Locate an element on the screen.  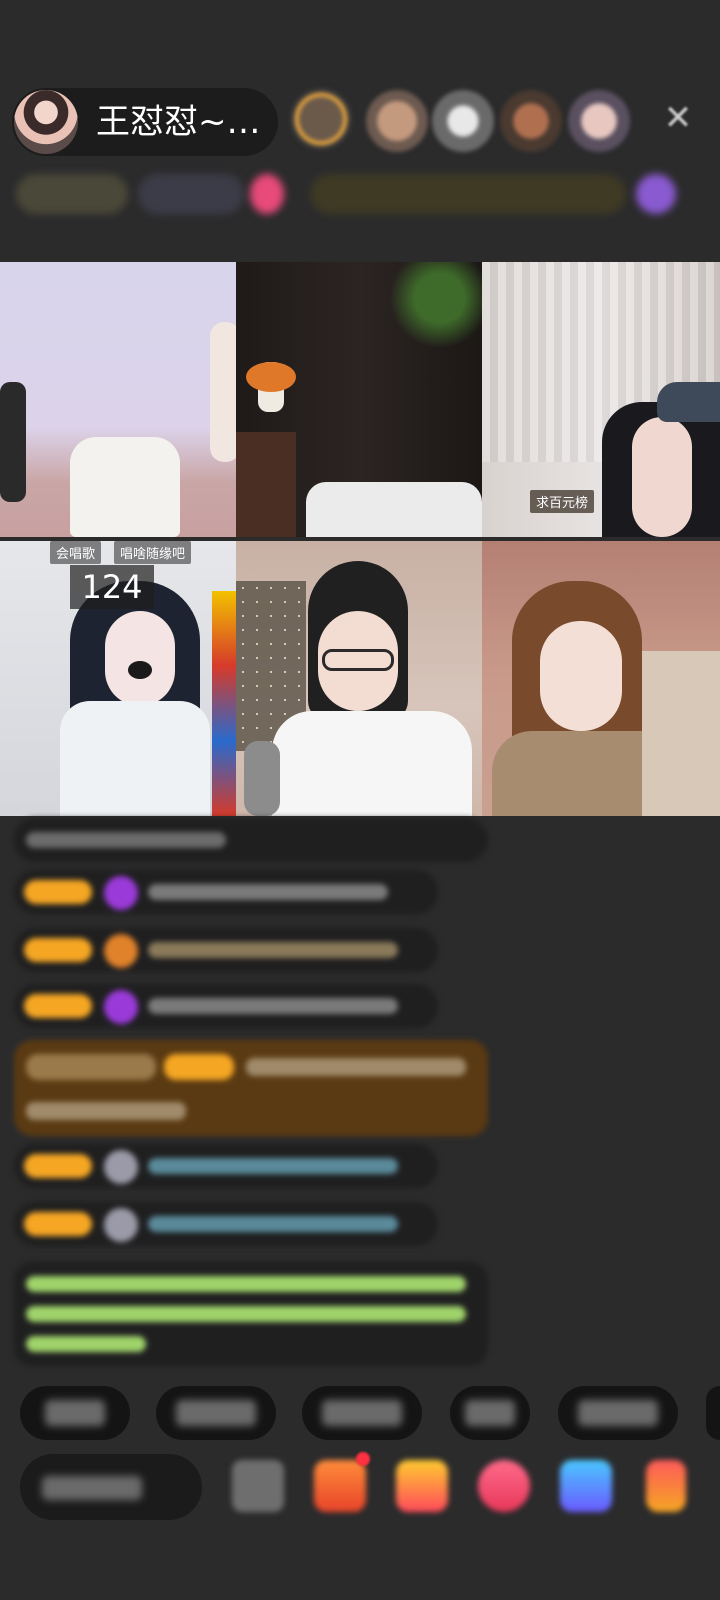
heart-gift-icon is located at coordinates (504, 1486).